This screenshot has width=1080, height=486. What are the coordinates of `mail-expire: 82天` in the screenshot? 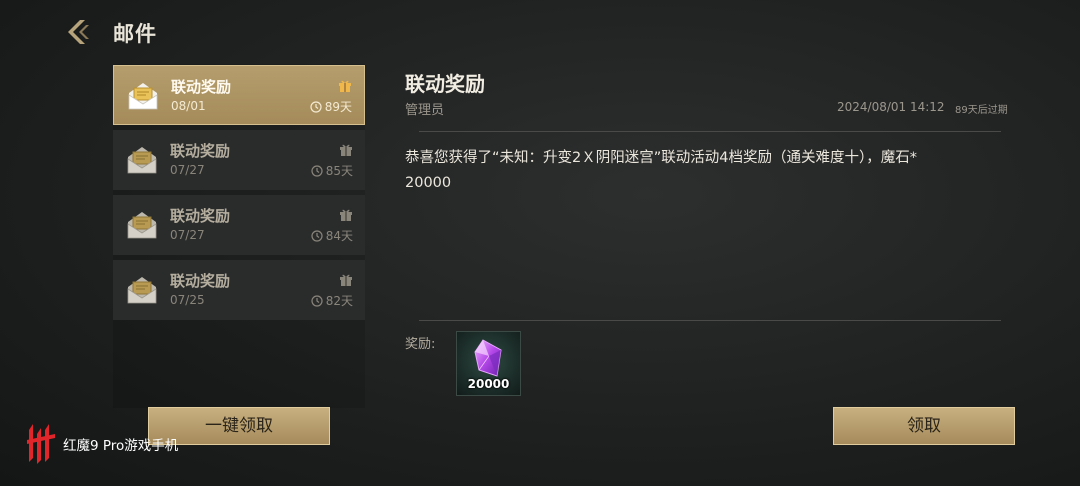 It's located at (332, 300).